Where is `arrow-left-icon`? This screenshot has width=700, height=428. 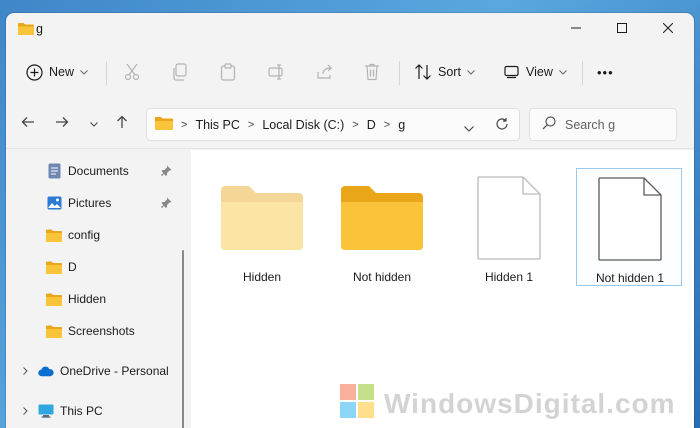
arrow-left-icon is located at coordinates (28, 123).